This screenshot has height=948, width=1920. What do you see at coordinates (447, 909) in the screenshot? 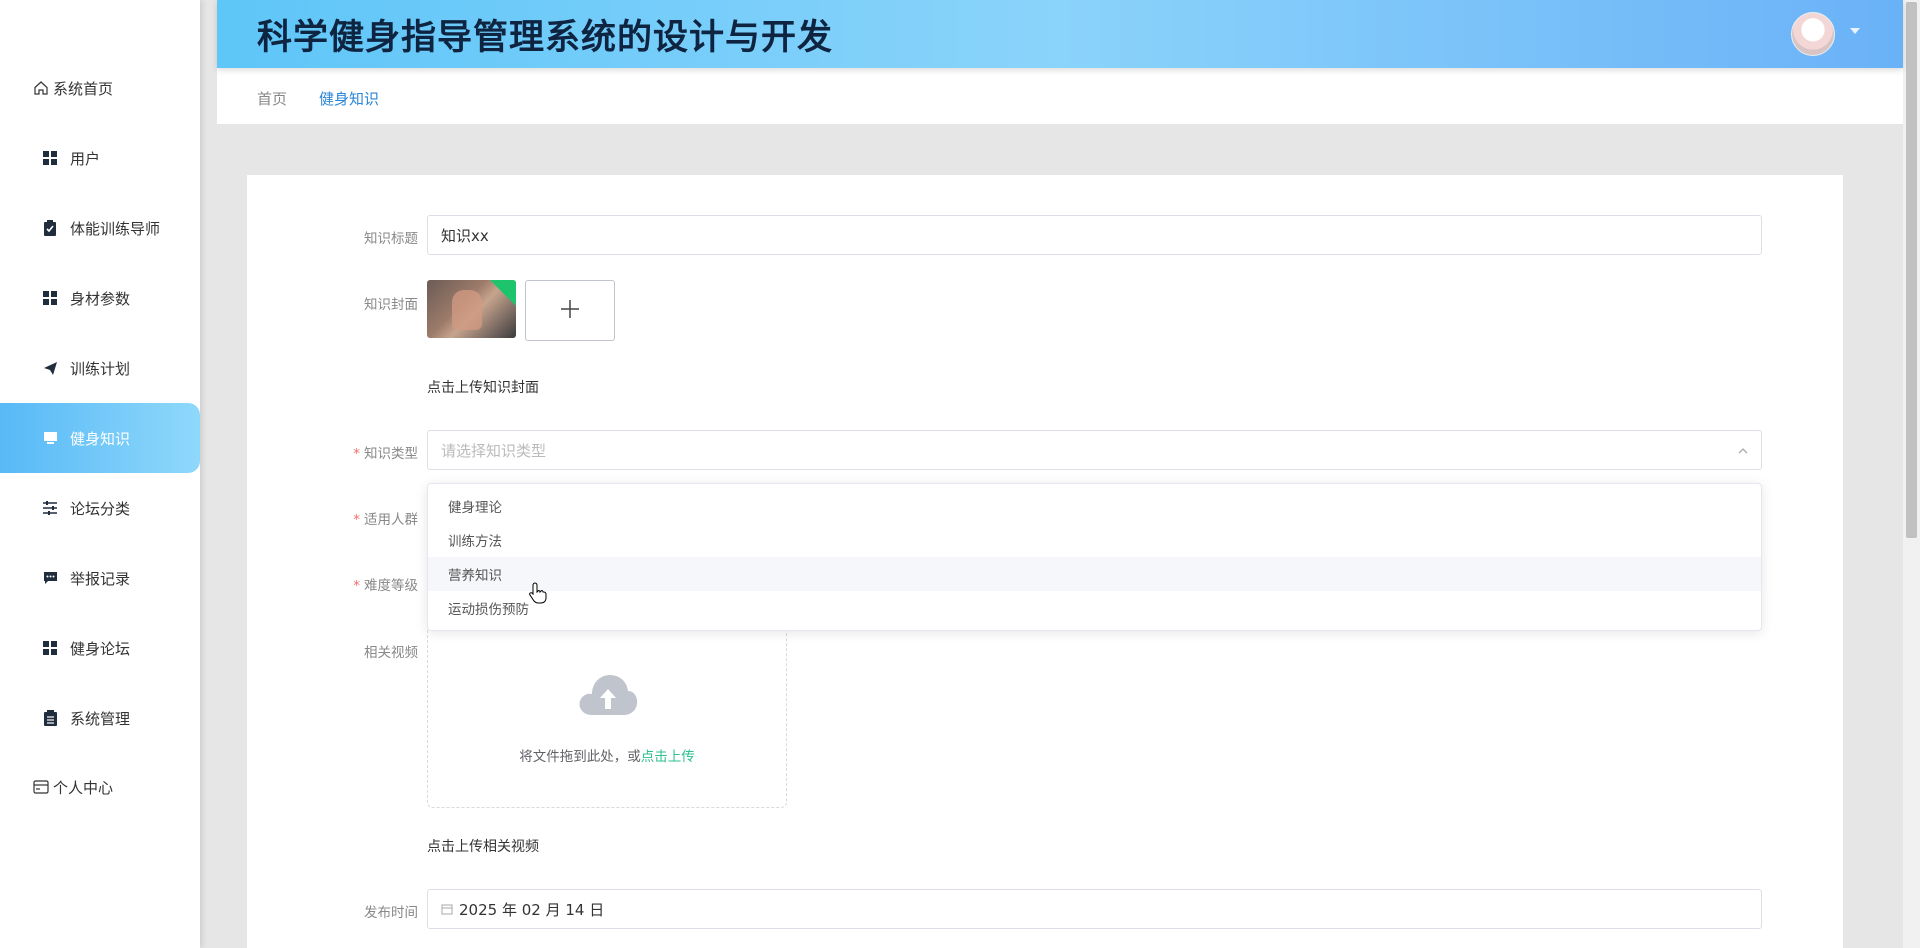
I see `calendar-icon` at bounding box center [447, 909].